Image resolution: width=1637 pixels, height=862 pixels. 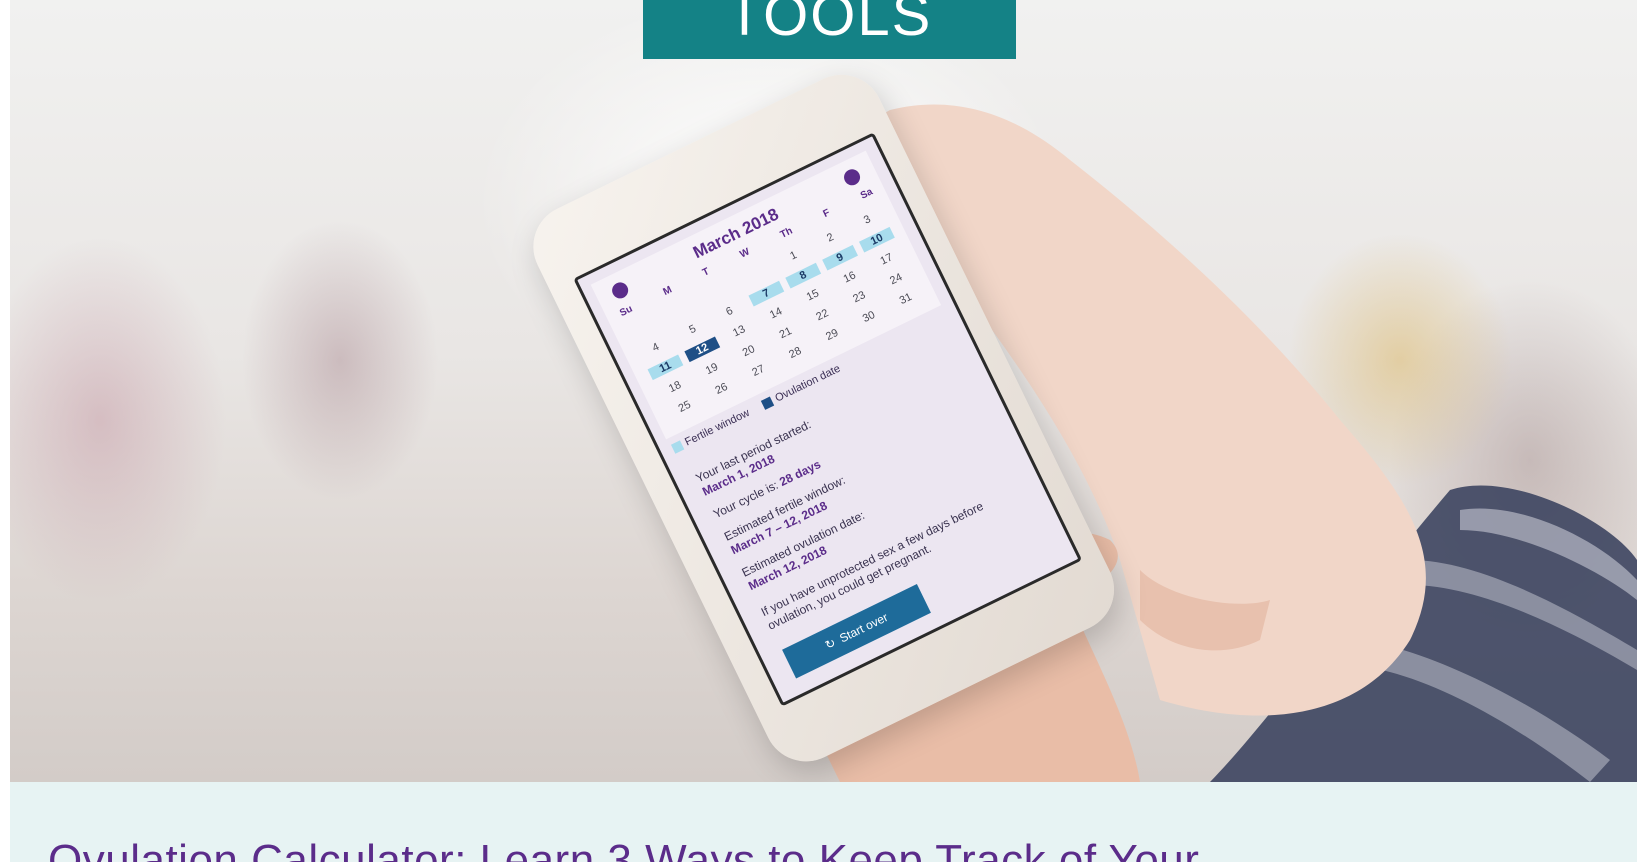 What do you see at coordinates (677, 447) in the screenshot?
I see `fertile-swatch-icon` at bounding box center [677, 447].